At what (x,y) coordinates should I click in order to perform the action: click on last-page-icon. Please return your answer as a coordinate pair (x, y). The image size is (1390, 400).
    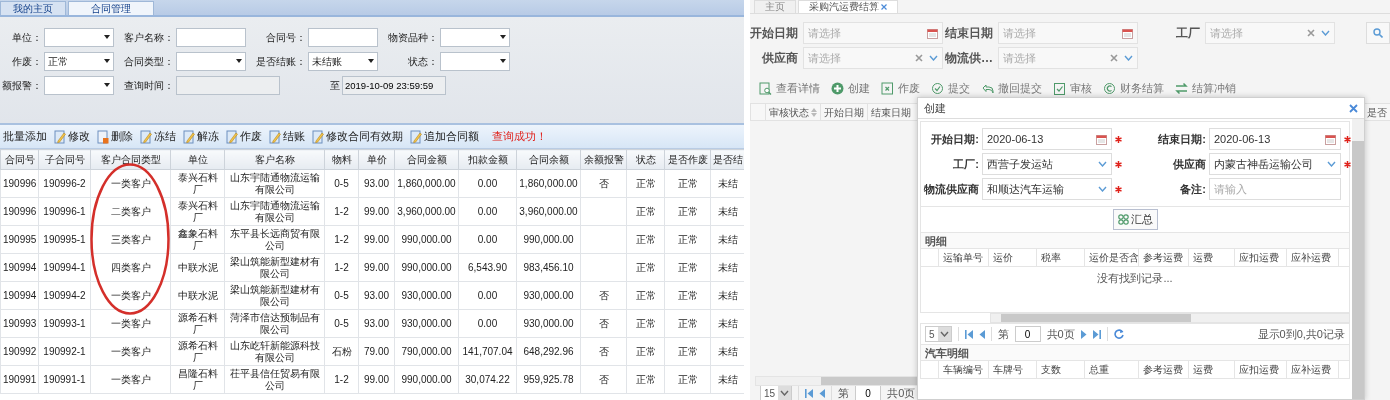
    Looking at the image, I should click on (1096, 334).